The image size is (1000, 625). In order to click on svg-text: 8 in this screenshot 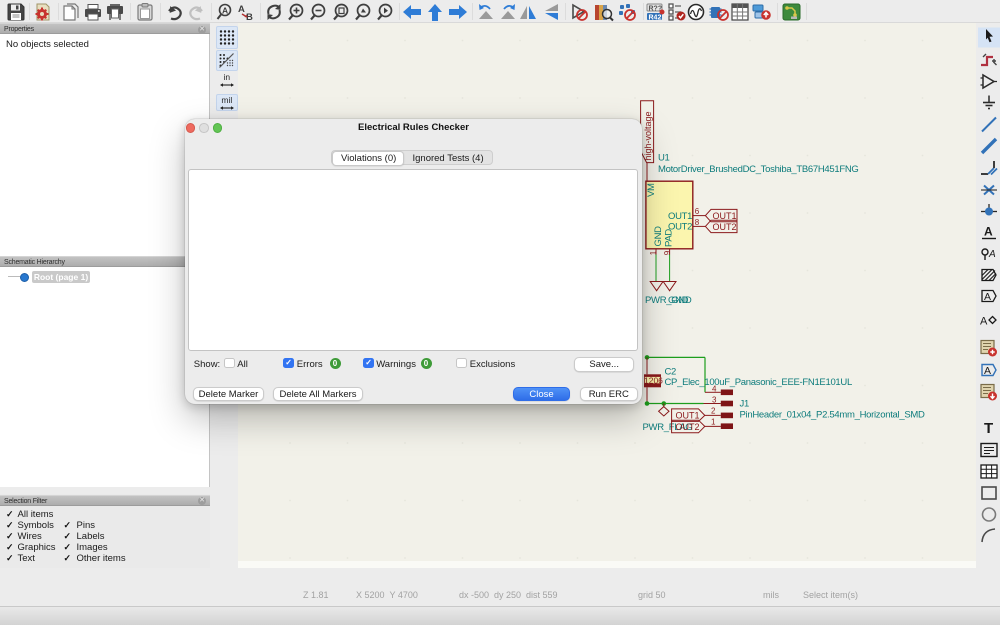, I will do `click(697, 222)`.